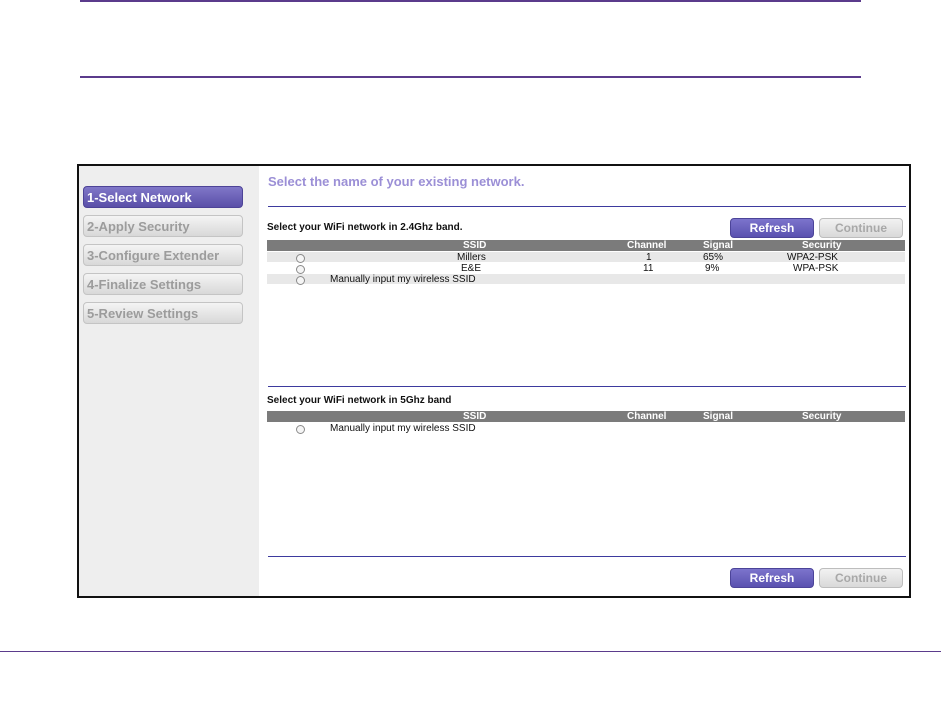  What do you see at coordinates (586, 416) in the screenshot?
I see `band5-table-header: SSID Channel Signal Security` at bounding box center [586, 416].